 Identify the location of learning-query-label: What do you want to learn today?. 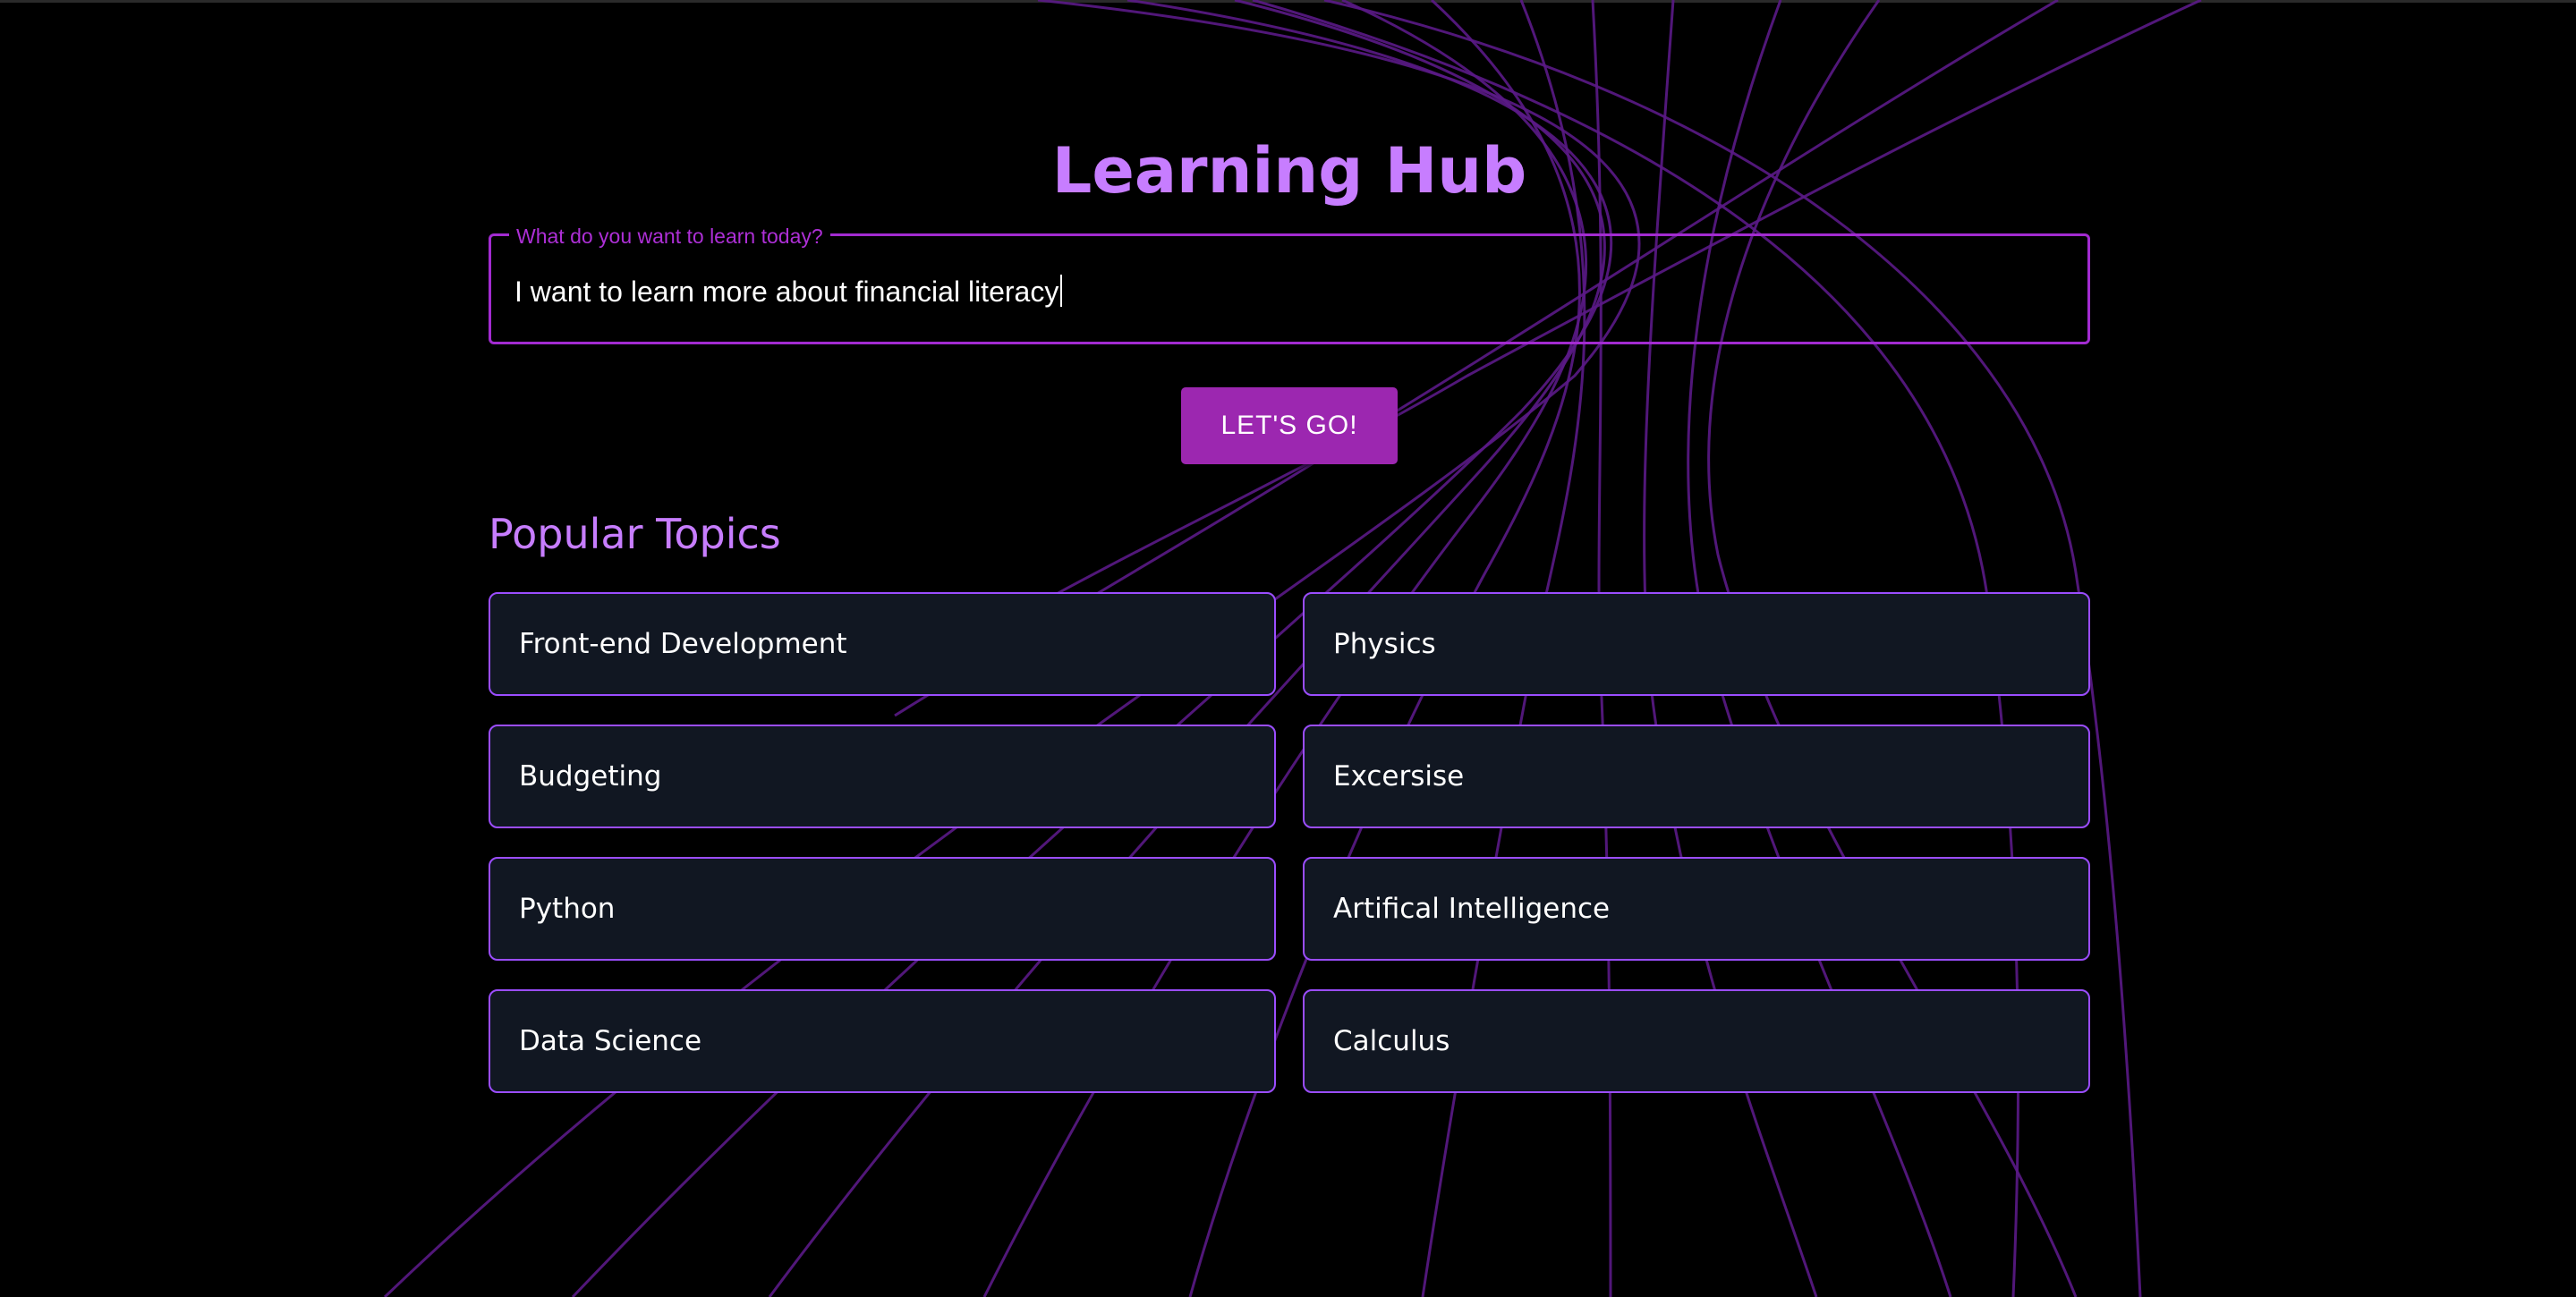
(669, 236).